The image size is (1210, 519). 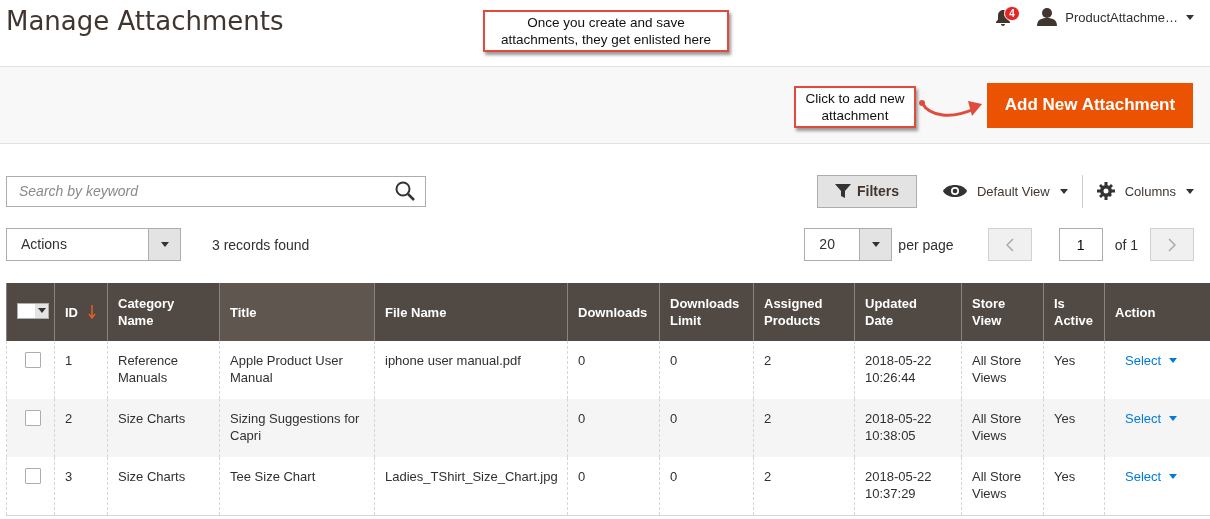 I want to click on per-page-label: per page, so click(x=926, y=244).